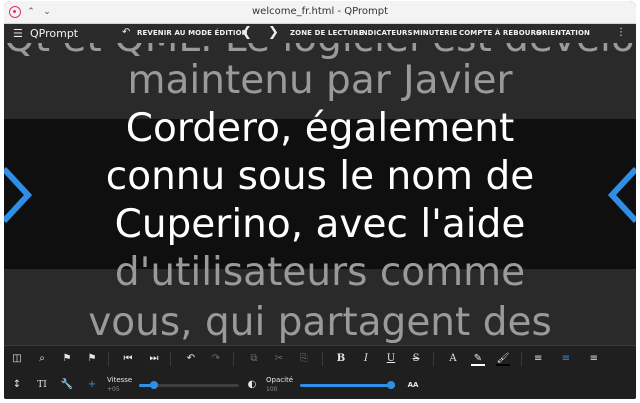 Image resolution: width=640 pixels, height=403 pixels. What do you see at coordinates (18, 195) in the screenshot?
I see `left-pointer-arrow-icon` at bounding box center [18, 195].